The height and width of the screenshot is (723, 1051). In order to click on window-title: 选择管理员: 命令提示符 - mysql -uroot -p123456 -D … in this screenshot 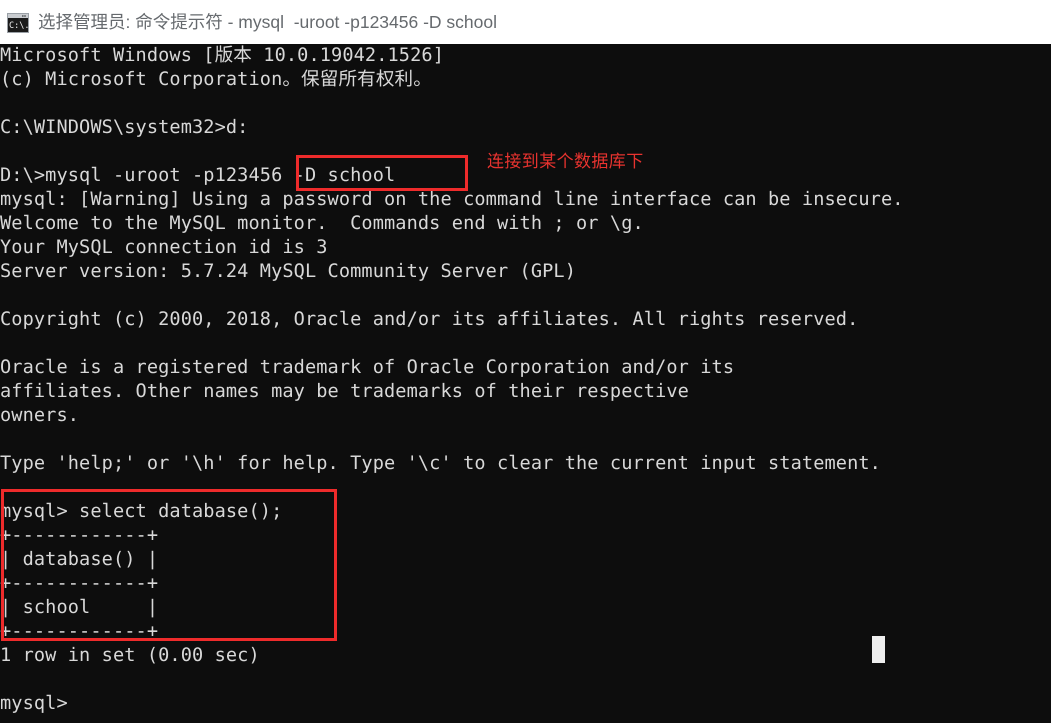, I will do `click(268, 22)`.